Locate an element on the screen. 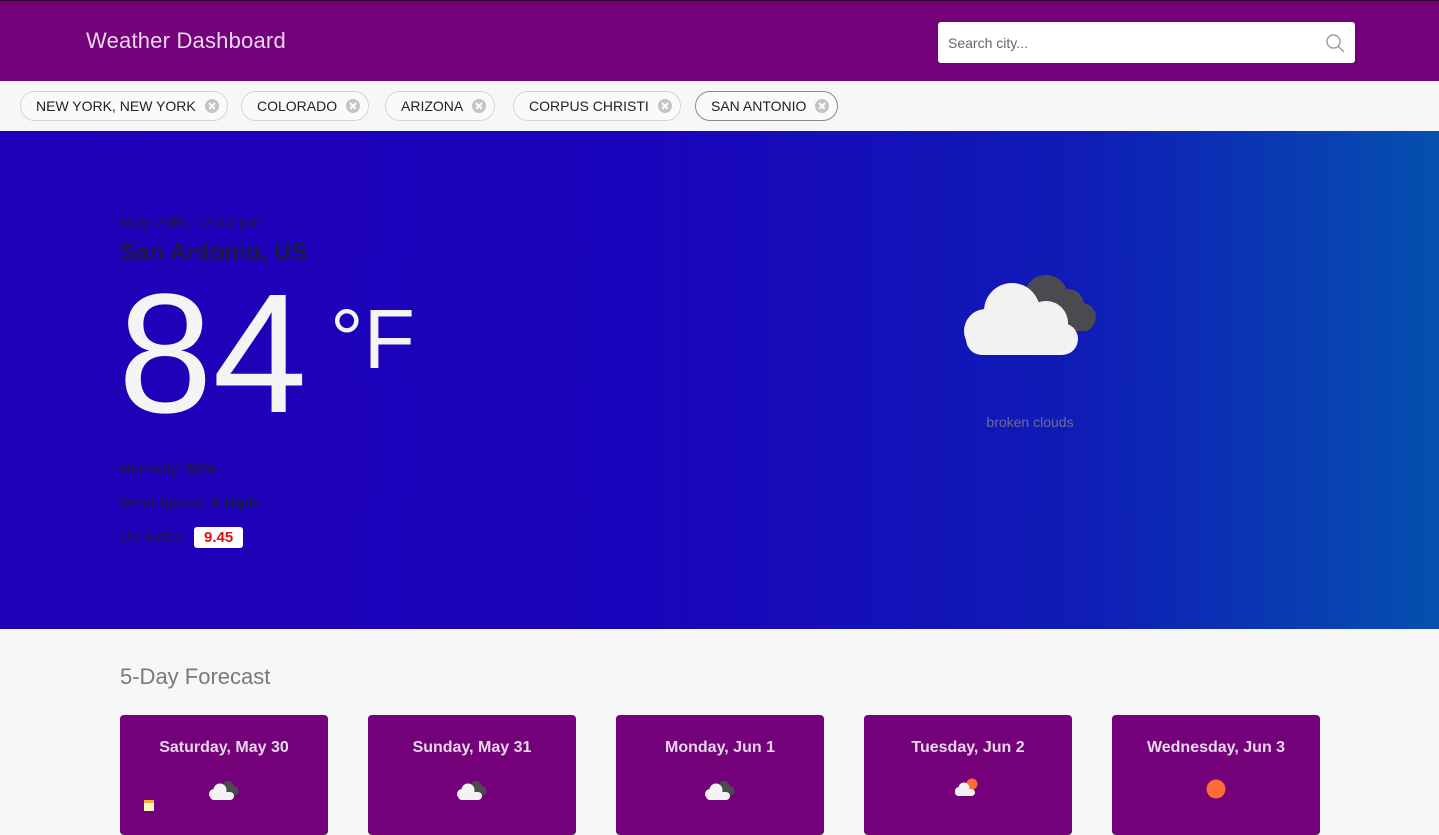  forecast-card: Monday, Jun 1 is located at coordinates (720, 775).